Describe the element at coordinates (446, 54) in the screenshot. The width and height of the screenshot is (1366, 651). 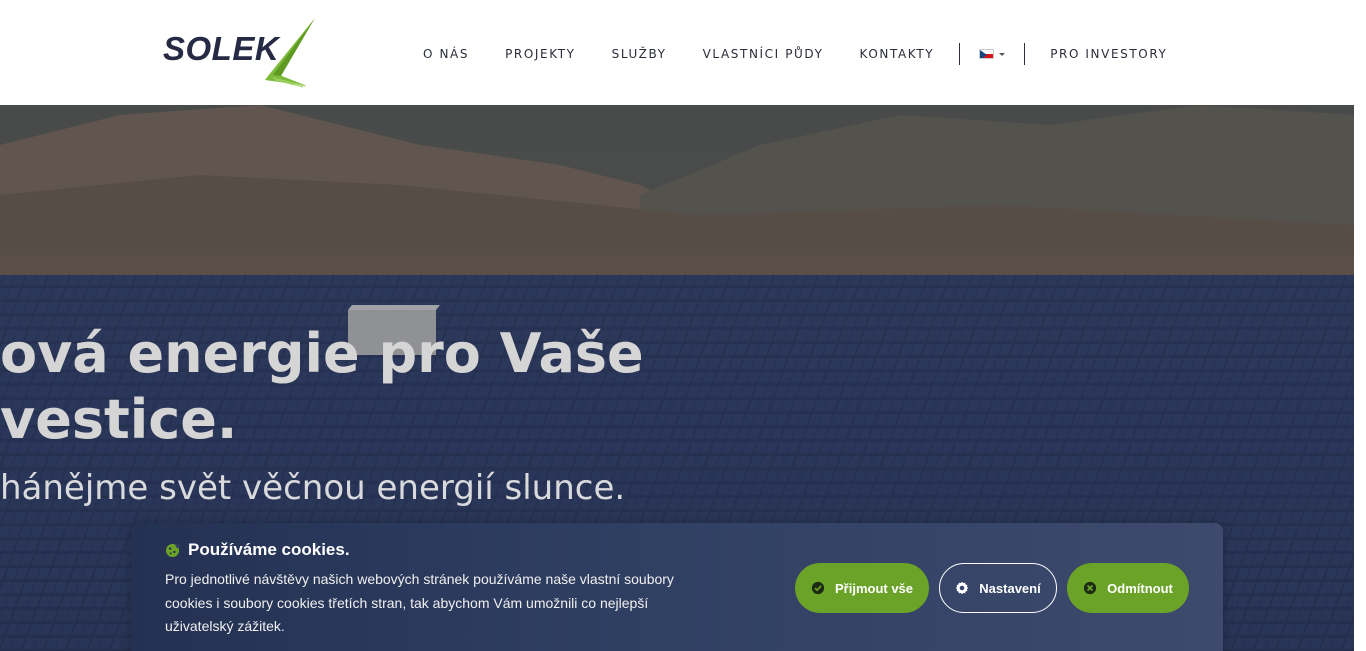
I see `nav-o-nas: O NÁS` at that location.